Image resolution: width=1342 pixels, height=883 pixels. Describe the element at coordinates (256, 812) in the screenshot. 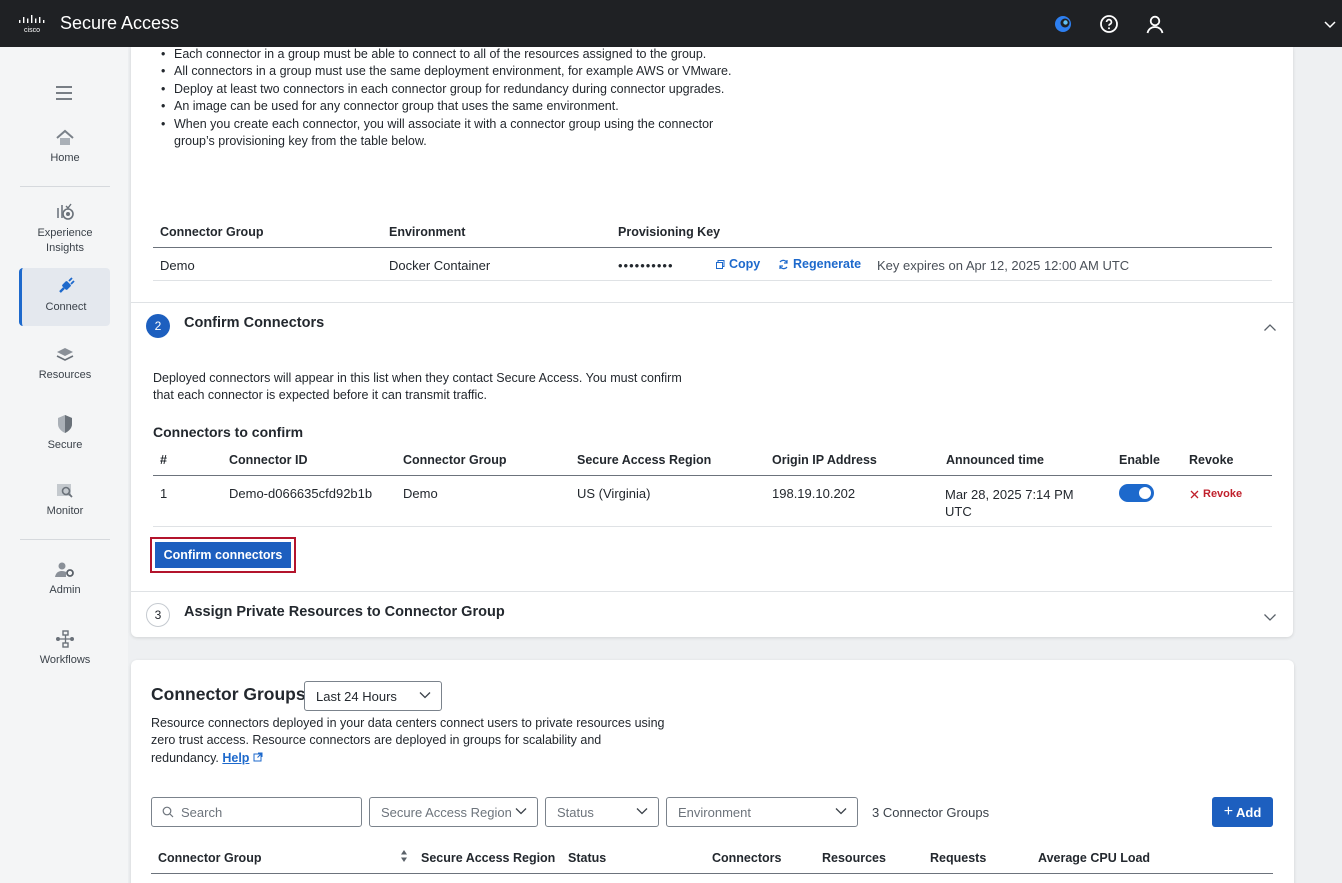

I see `search-input: Search` at that location.